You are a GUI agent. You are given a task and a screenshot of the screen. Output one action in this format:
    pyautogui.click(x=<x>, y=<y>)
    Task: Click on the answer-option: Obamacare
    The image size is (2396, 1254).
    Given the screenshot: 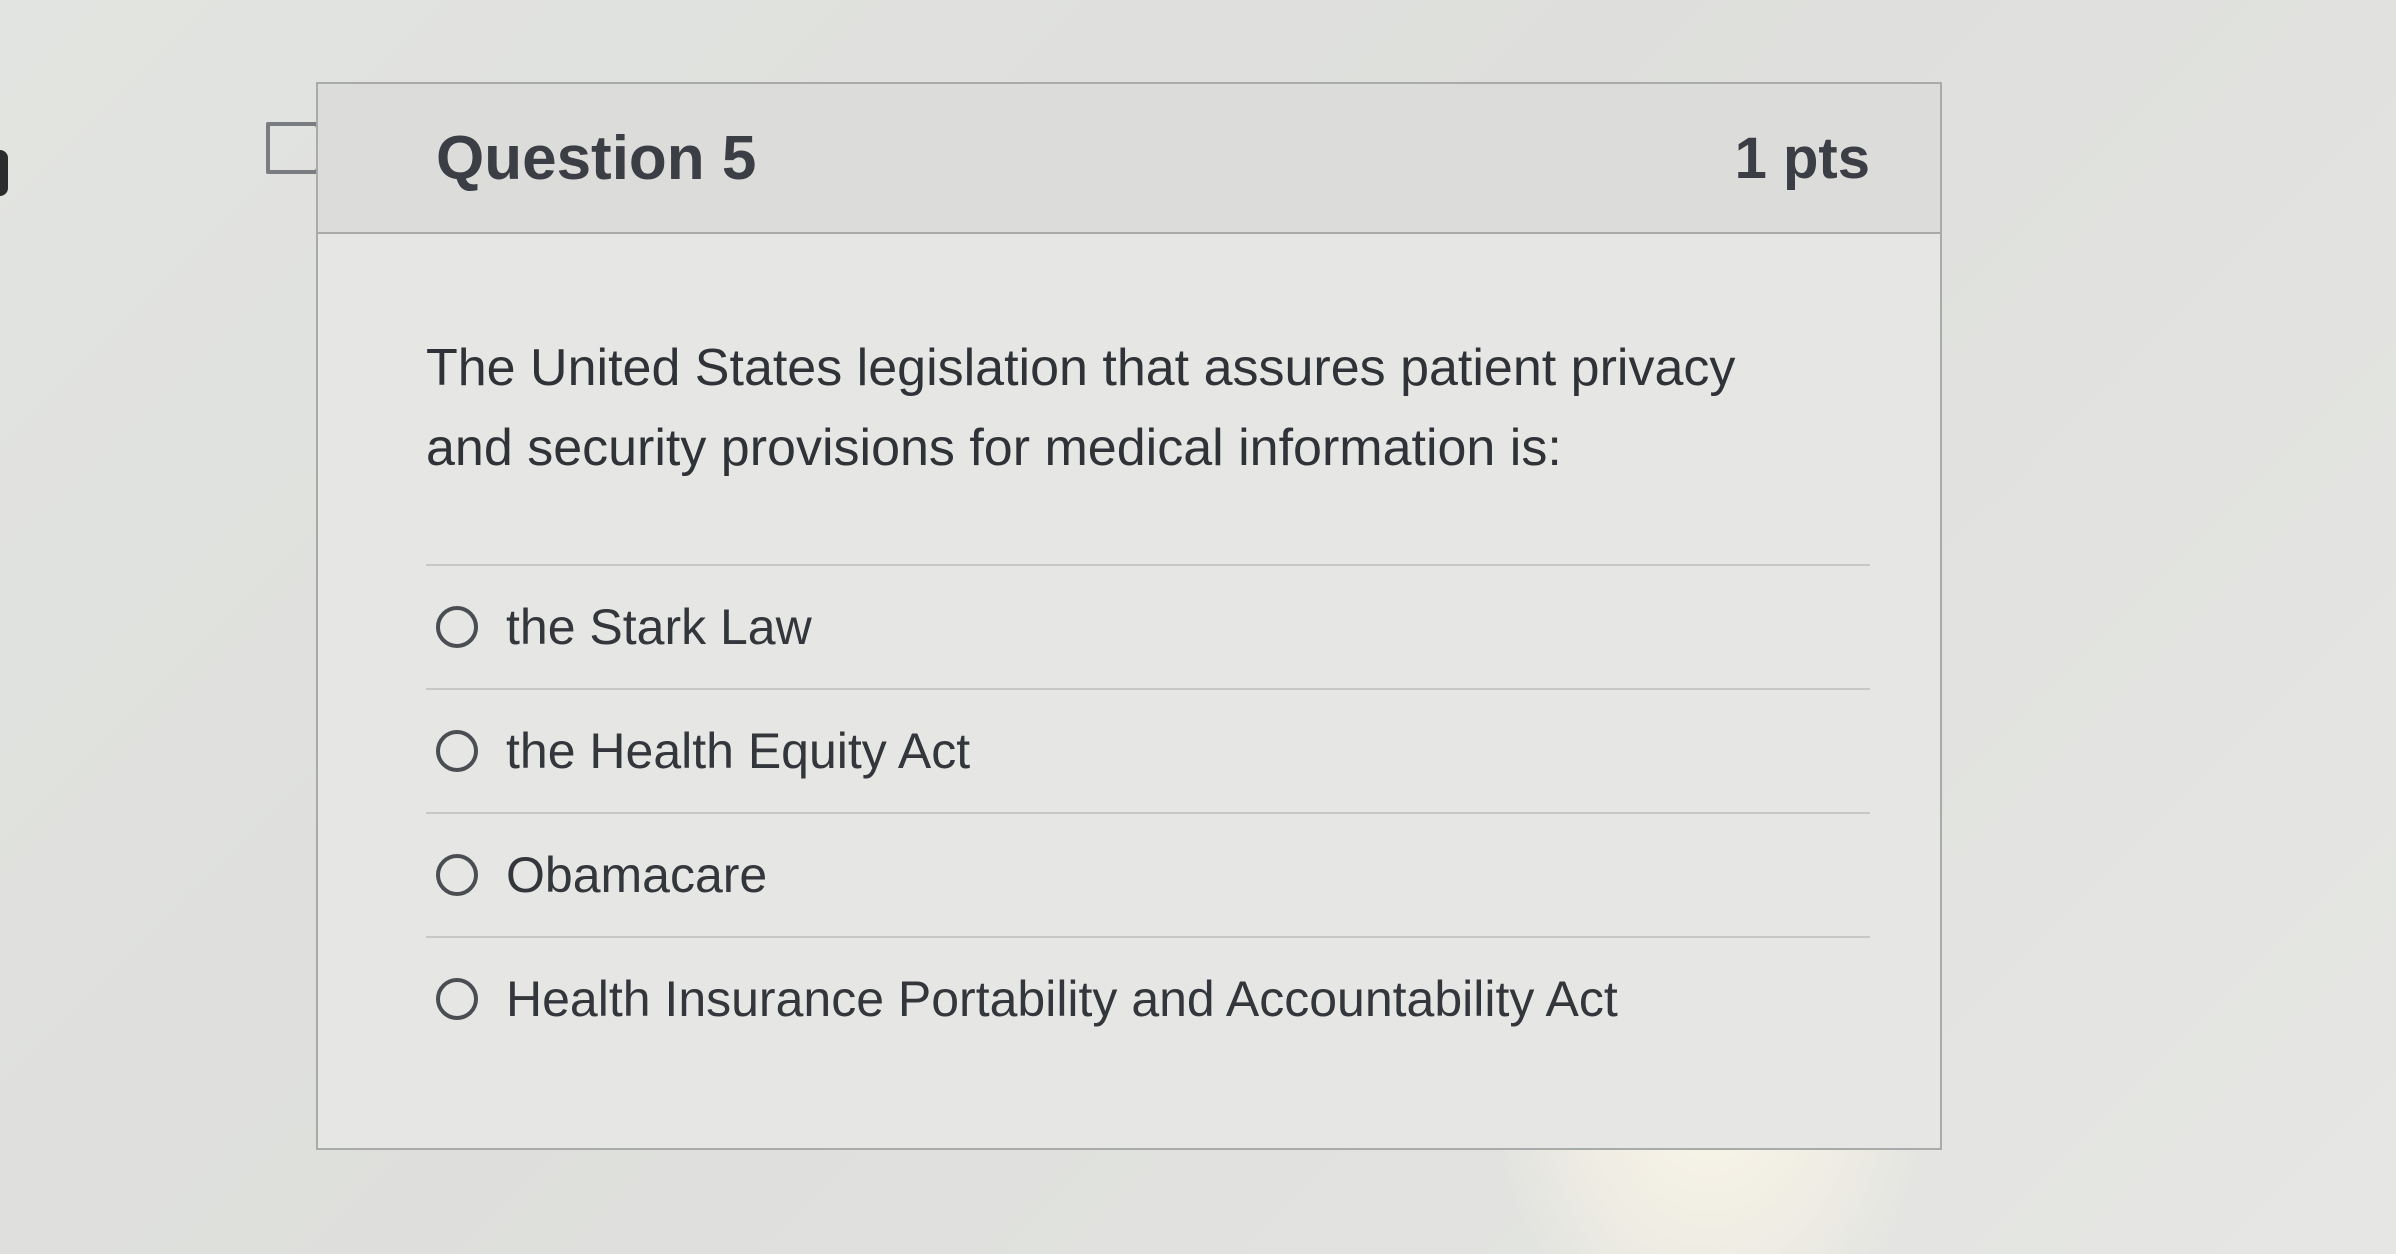 What is the action you would take?
    pyautogui.click(x=1148, y=876)
    